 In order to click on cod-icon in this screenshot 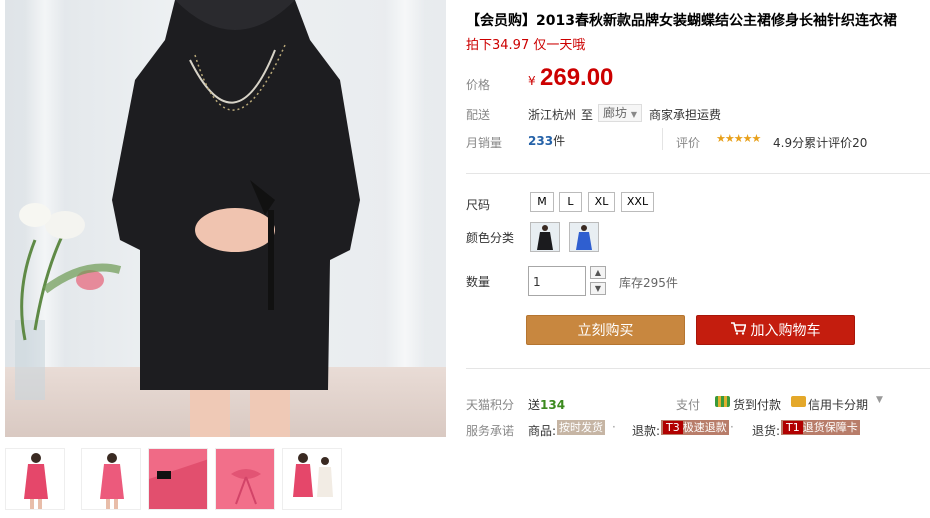, I will do `click(722, 401)`.